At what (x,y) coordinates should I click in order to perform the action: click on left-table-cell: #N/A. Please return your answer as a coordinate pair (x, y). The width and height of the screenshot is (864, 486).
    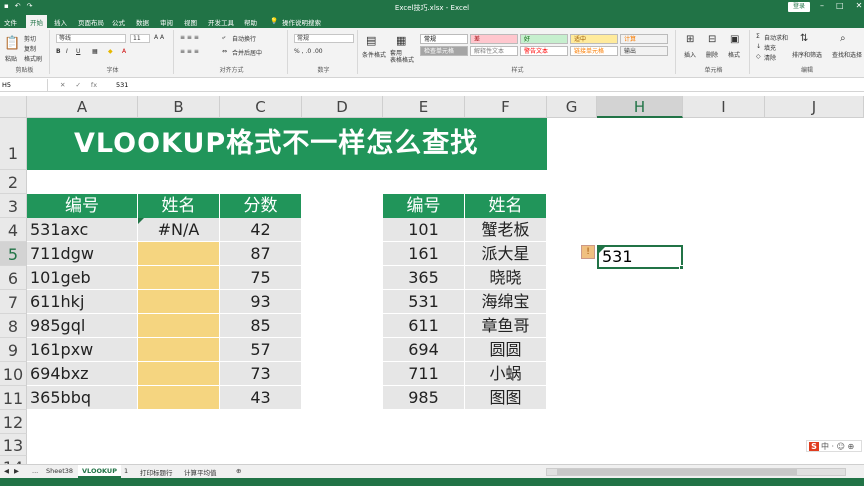
    Looking at the image, I should click on (179, 230).